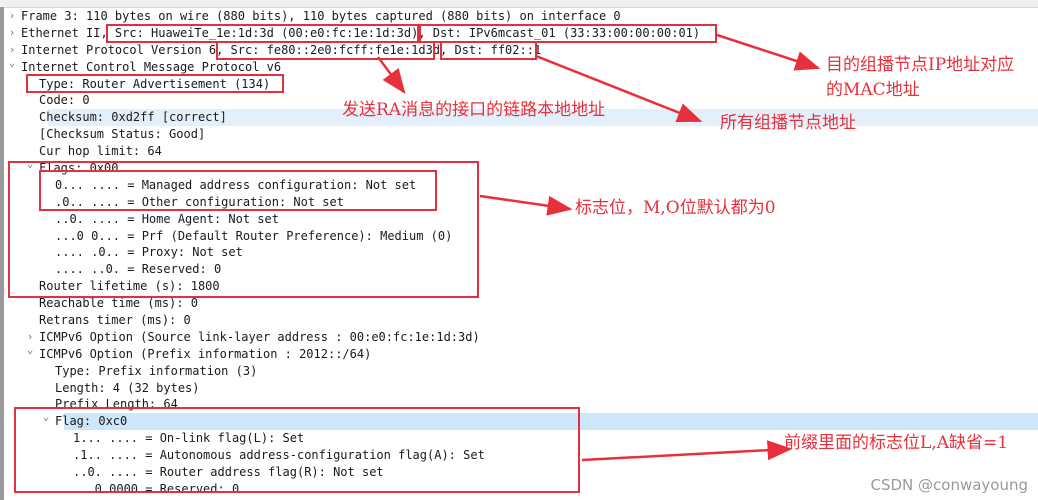 Image resolution: width=1038 pixels, height=500 pixels. What do you see at coordinates (873, 90) in the screenshot?
I see `annotation-mac-line2: 的MAC地址` at bounding box center [873, 90].